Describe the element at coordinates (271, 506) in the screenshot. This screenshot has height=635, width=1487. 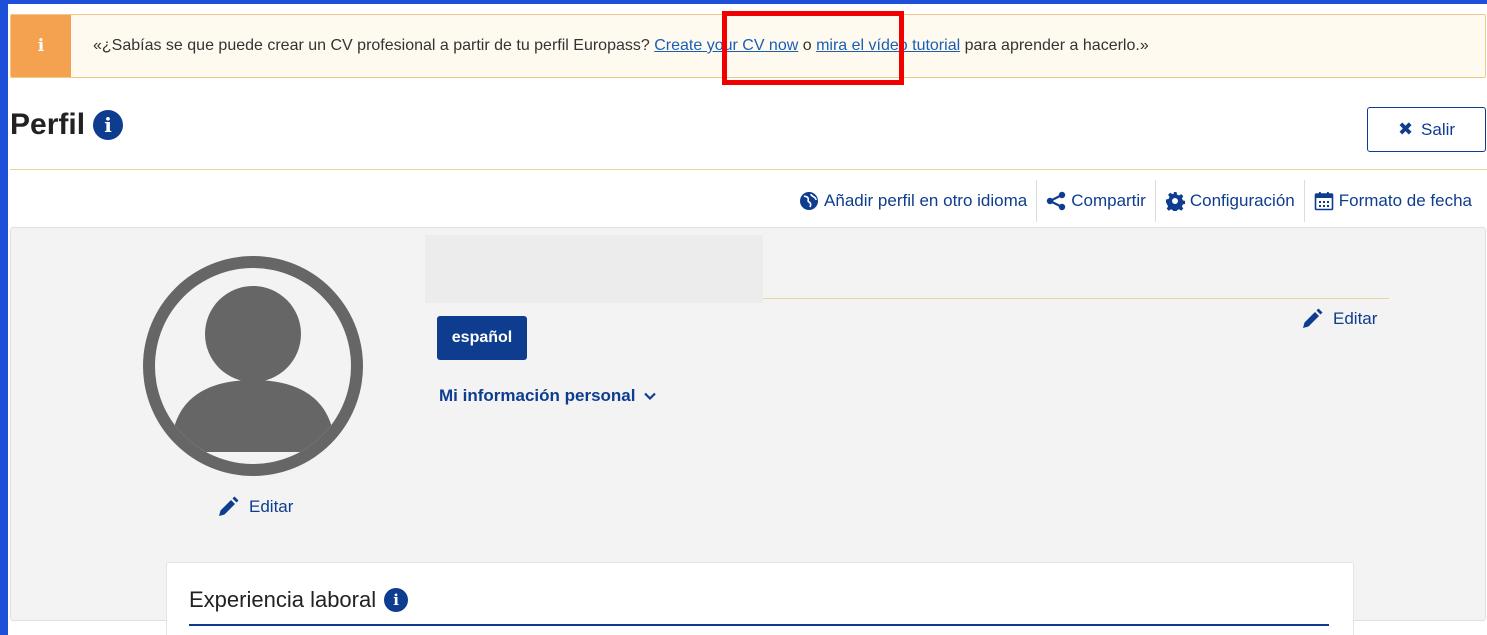
I see `photo-edit-label: Editar` at that location.